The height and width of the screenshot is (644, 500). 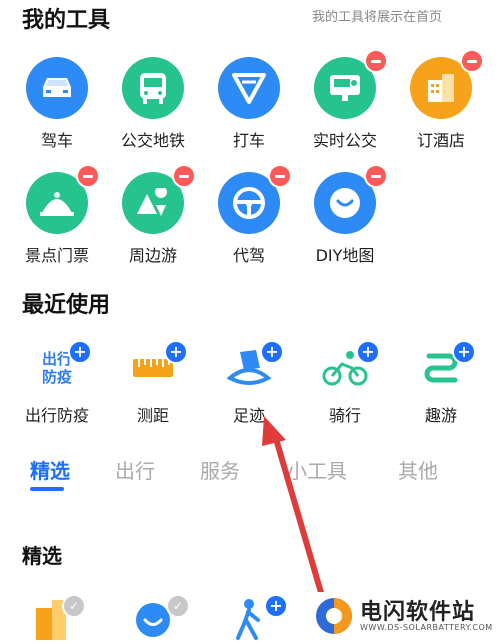 What do you see at coordinates (344, 140) in the screenshot?
I see `tool-label: 实时公交` at bounding box center [344, 140].